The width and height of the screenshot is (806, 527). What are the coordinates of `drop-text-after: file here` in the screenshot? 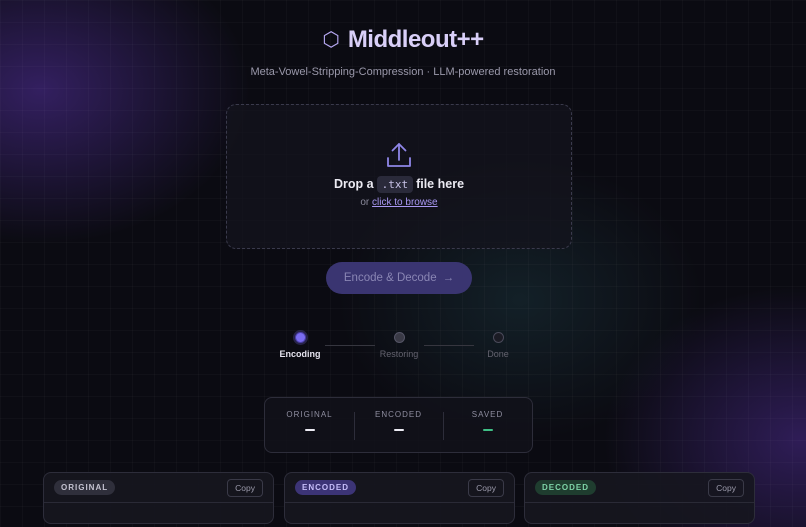 It's located at (440, 184).